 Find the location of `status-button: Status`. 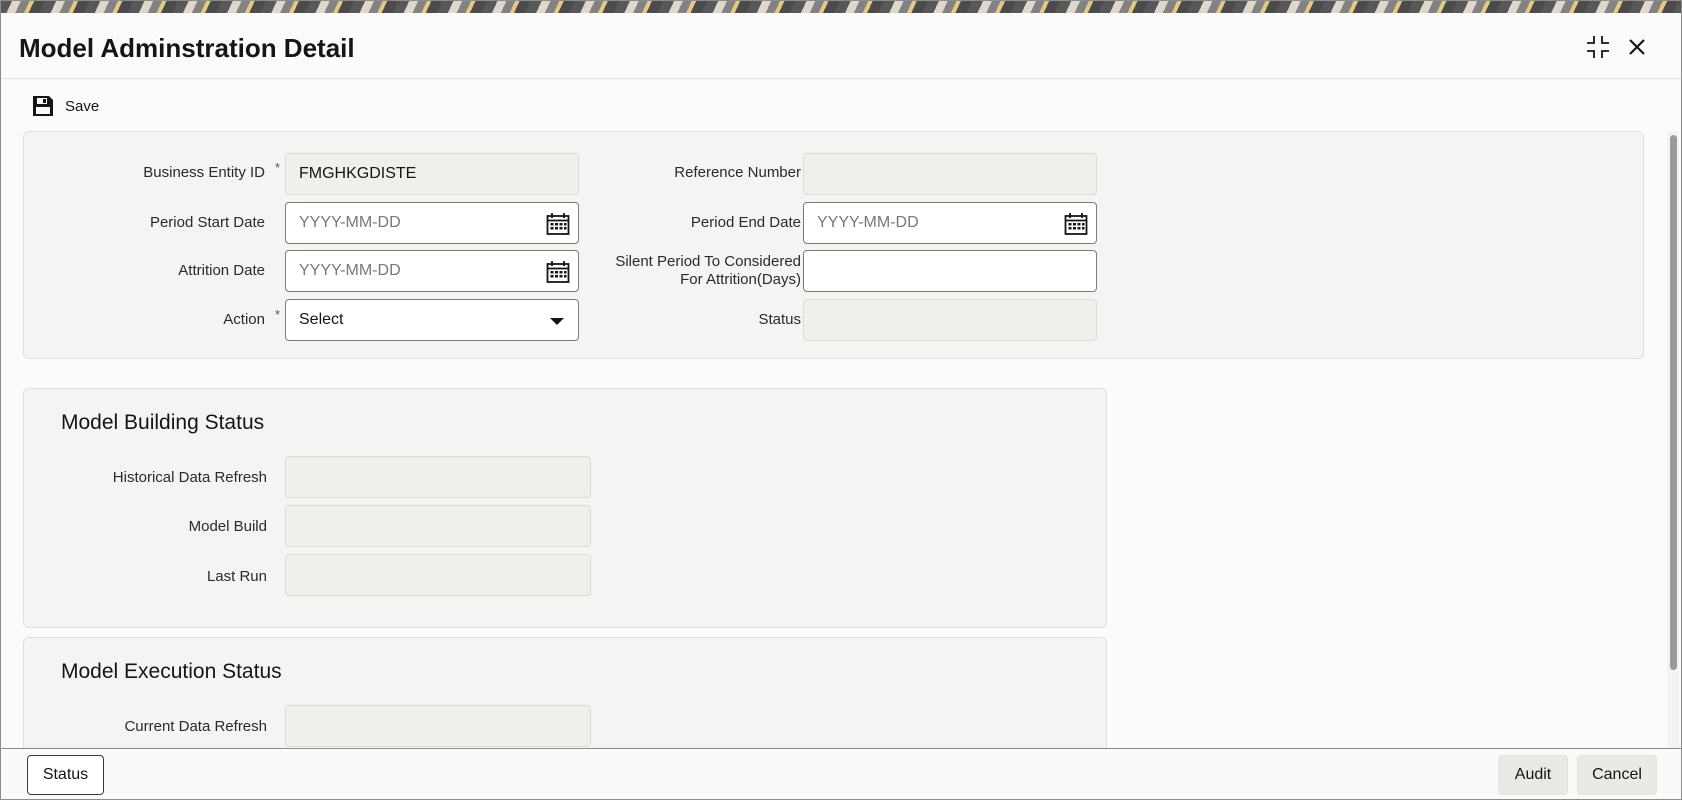

status-button: Status is located at coordinates (65, 775).